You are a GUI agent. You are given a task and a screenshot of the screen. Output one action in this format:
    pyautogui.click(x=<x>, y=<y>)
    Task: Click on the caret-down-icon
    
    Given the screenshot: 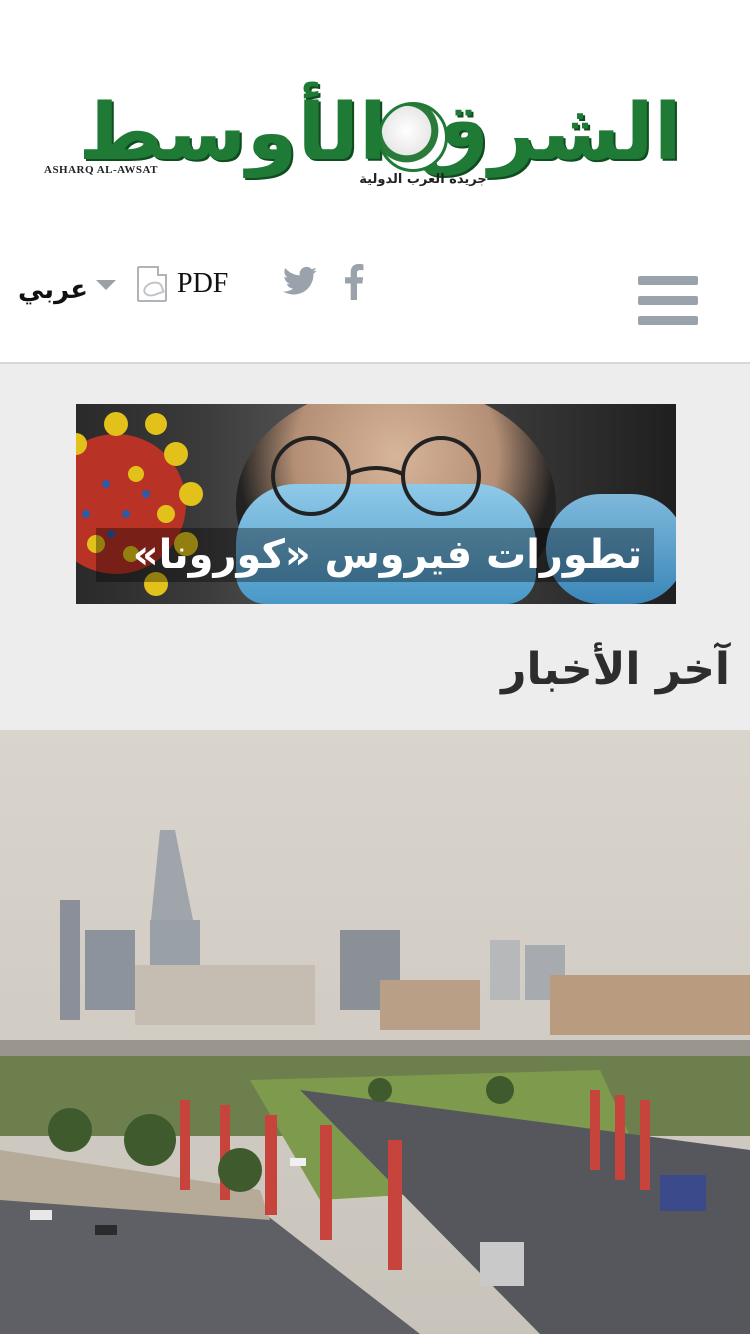 What is the action you would take?
    pyautogui.click(x=106, y=285)
    